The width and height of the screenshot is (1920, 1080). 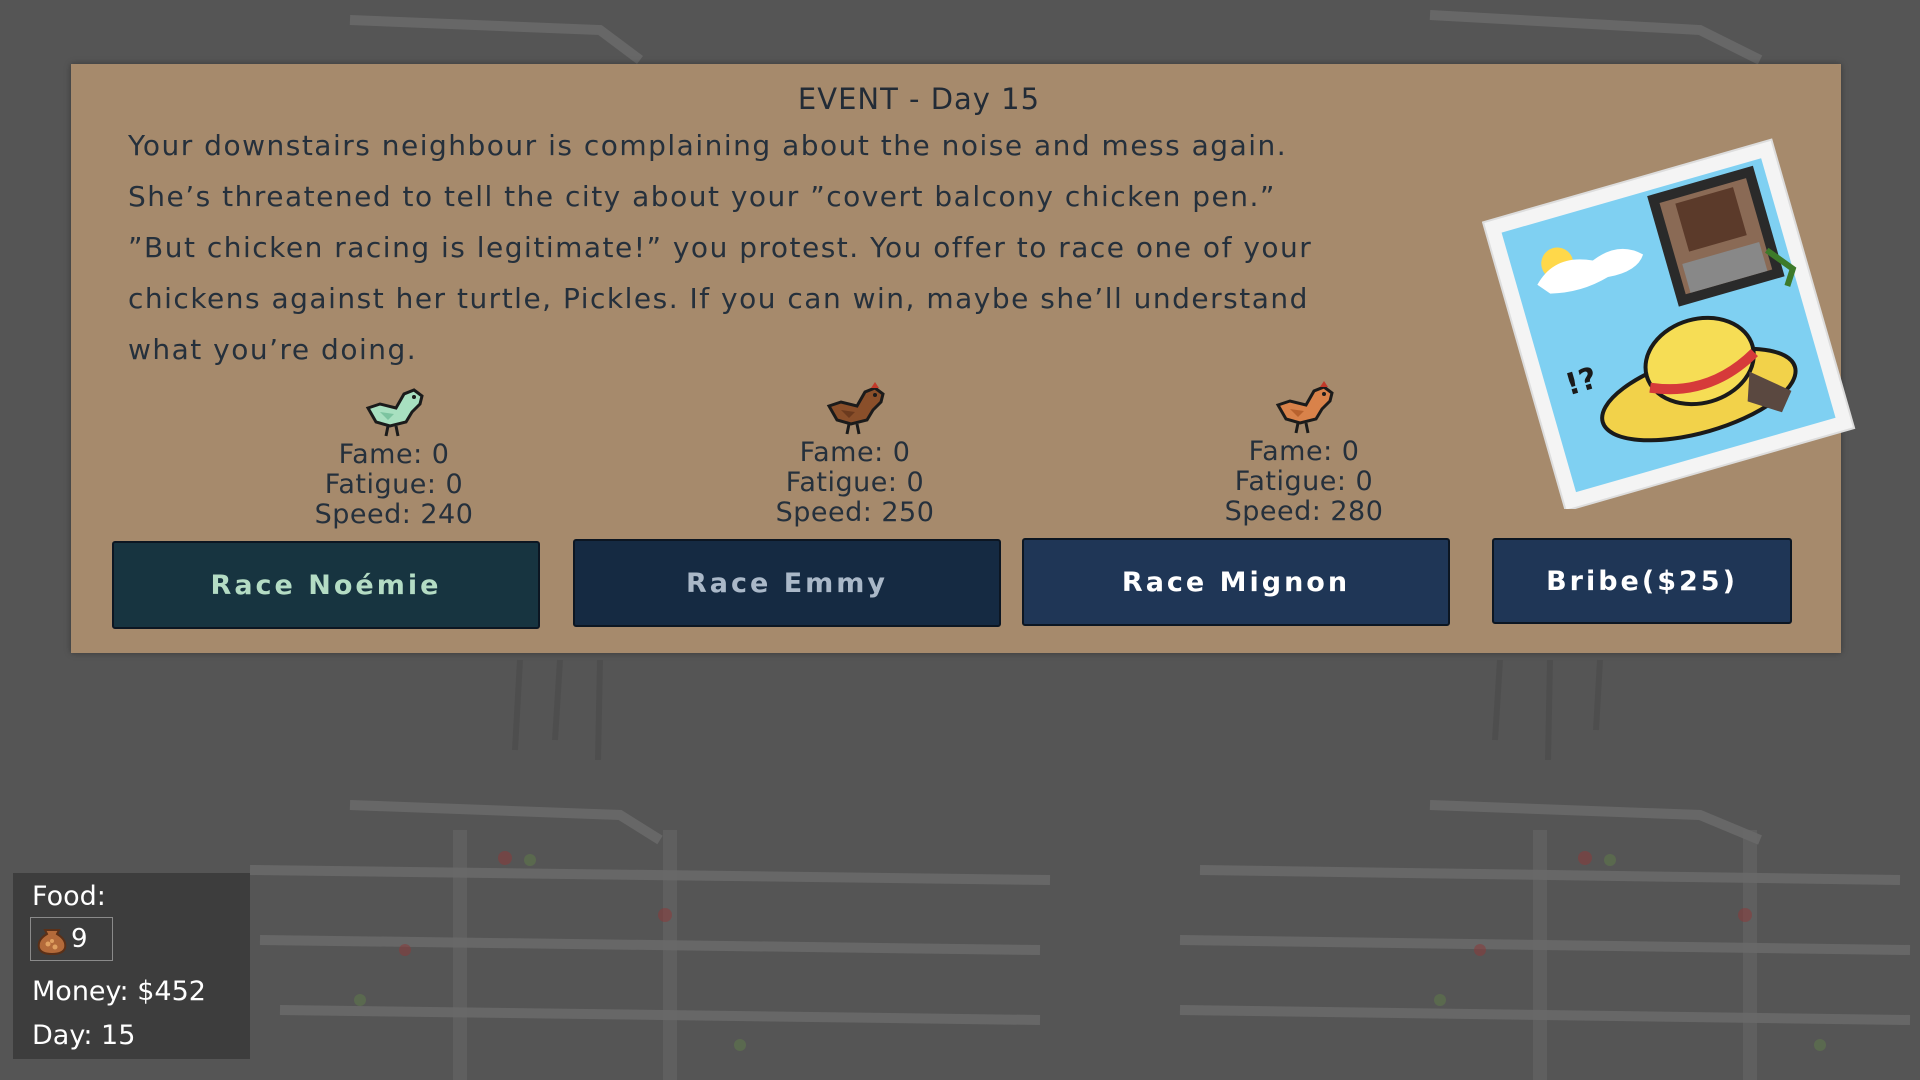 What do you see at coordinates (394, 412) in the screenshot?
I see `chicken-noemie-icon` at bounding box center [394, 412].